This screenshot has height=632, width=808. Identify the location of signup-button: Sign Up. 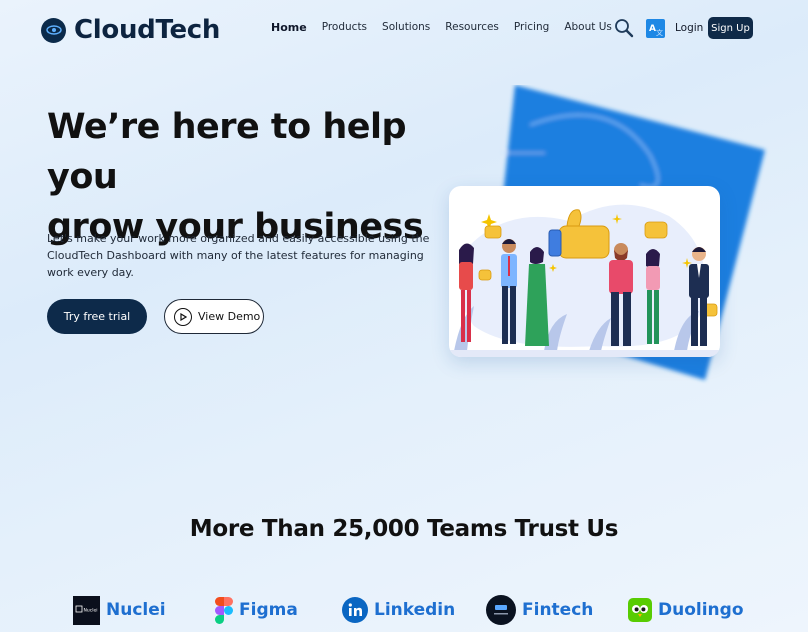
(730, 28).